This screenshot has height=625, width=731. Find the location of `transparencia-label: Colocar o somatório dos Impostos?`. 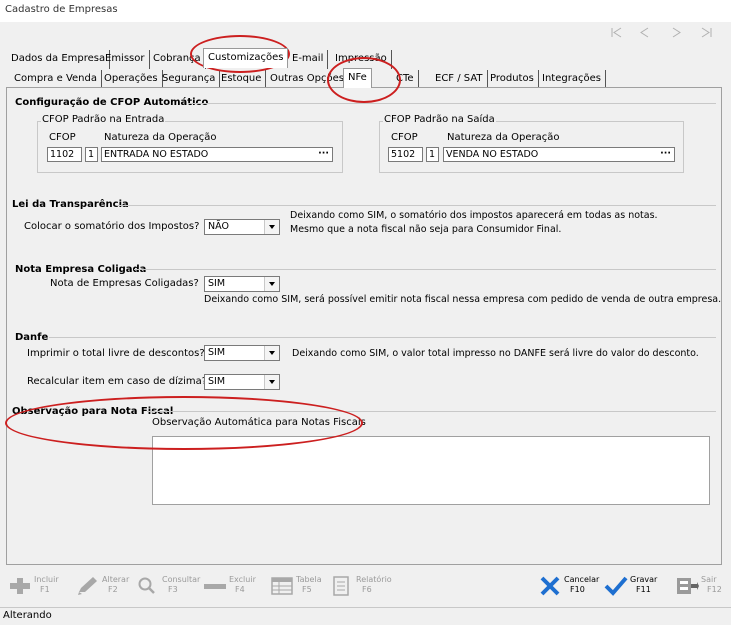

transparencia-label: Colocar o somatório dos Impostos? is located at coordinates (112, 226).